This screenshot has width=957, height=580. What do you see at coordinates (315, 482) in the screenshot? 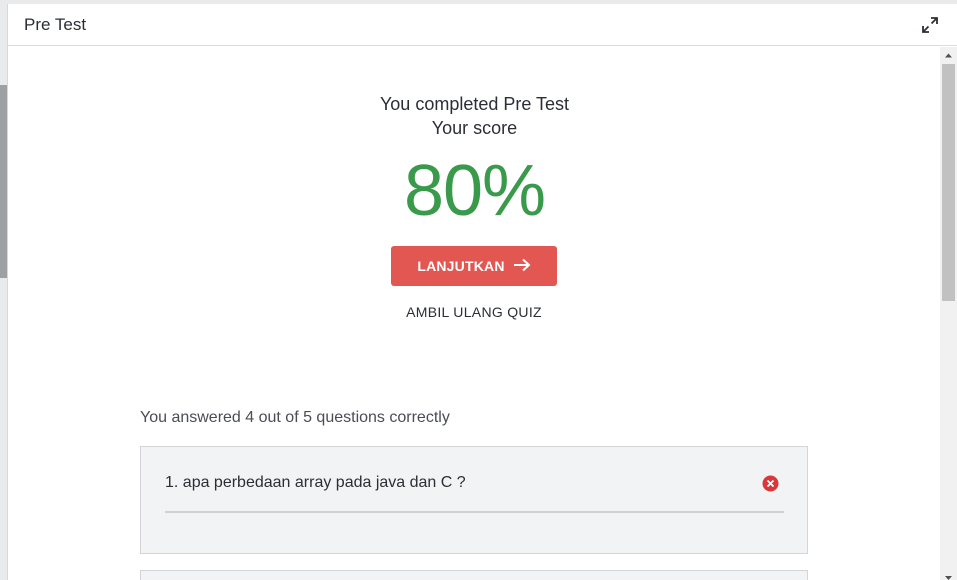
I see `question-text: 1. apa perbedaan array pada java dan C ?` at bounding box center [315, 482].